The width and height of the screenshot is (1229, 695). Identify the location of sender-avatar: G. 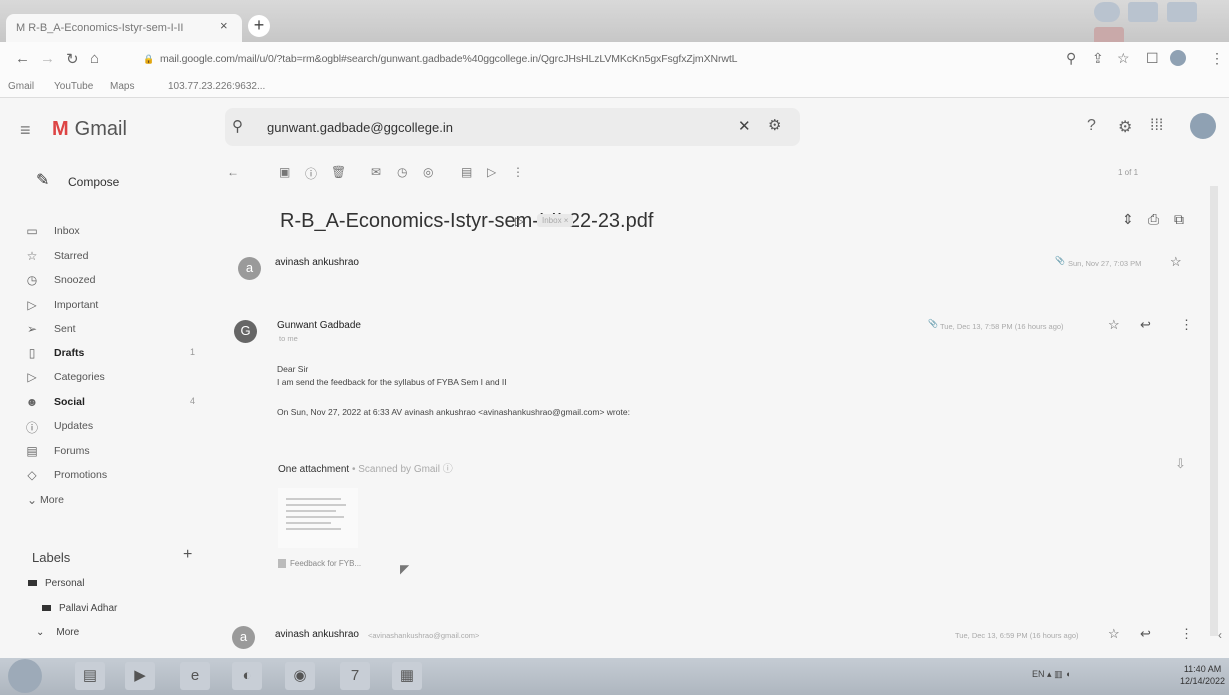
(245, 331).